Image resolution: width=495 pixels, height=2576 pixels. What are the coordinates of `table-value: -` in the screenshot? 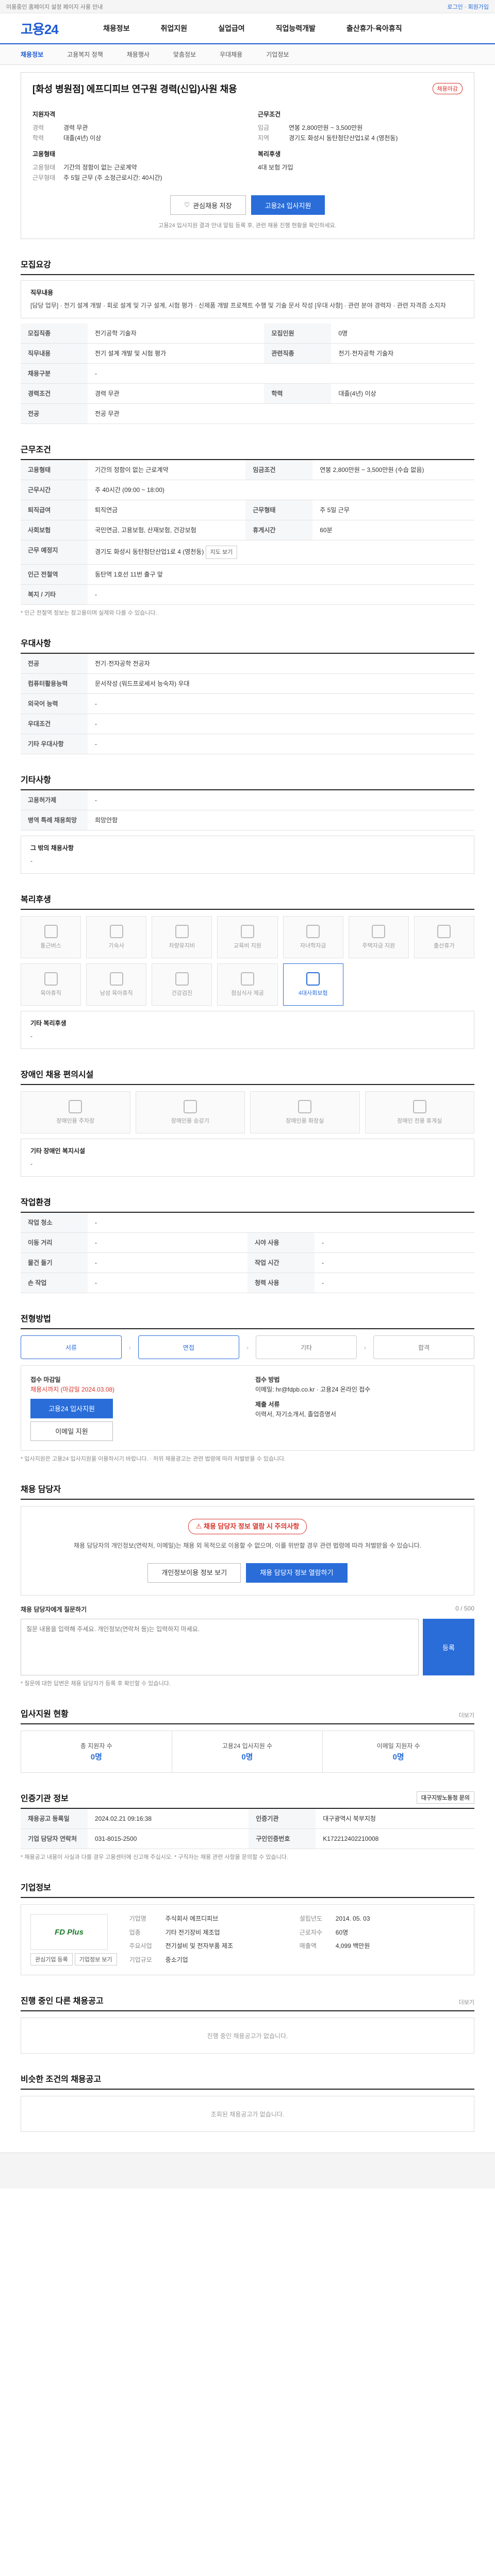 It's located at (168, 1242).